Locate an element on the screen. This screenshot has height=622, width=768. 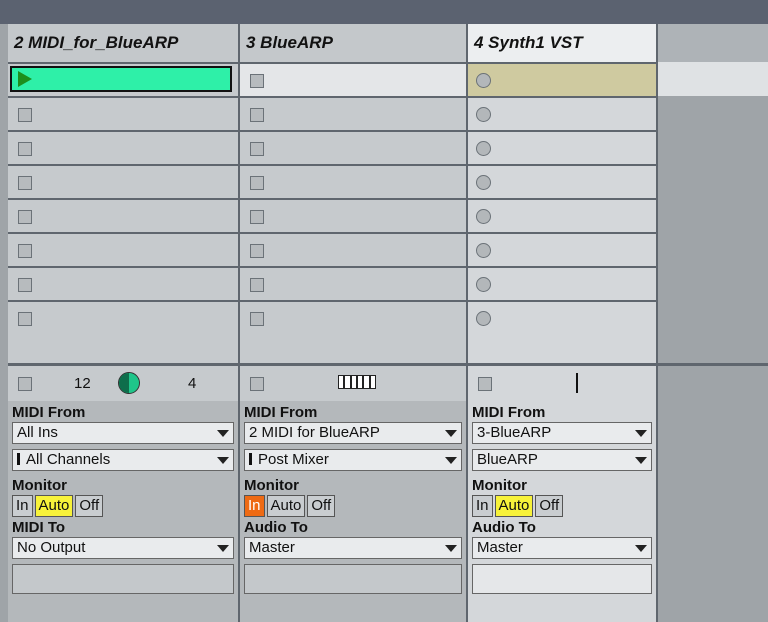
dropdown-value: Post Mixer is located at coordinates (293, 459).